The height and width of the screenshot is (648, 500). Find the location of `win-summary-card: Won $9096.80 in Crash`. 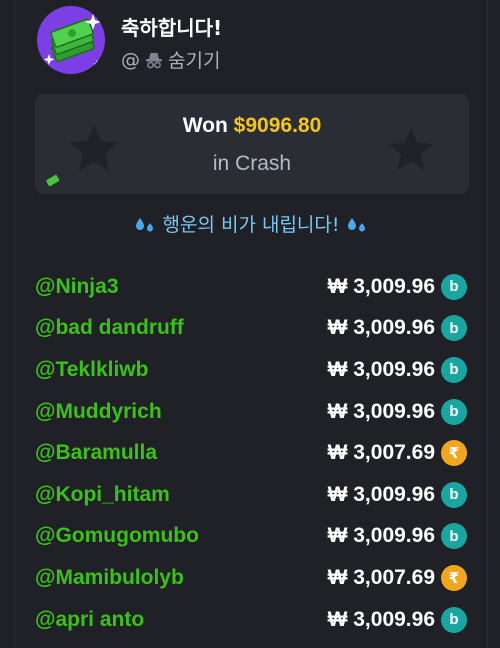

win-summary-card: Won $9096.80 in Crash is located at coordinates (252, 144).